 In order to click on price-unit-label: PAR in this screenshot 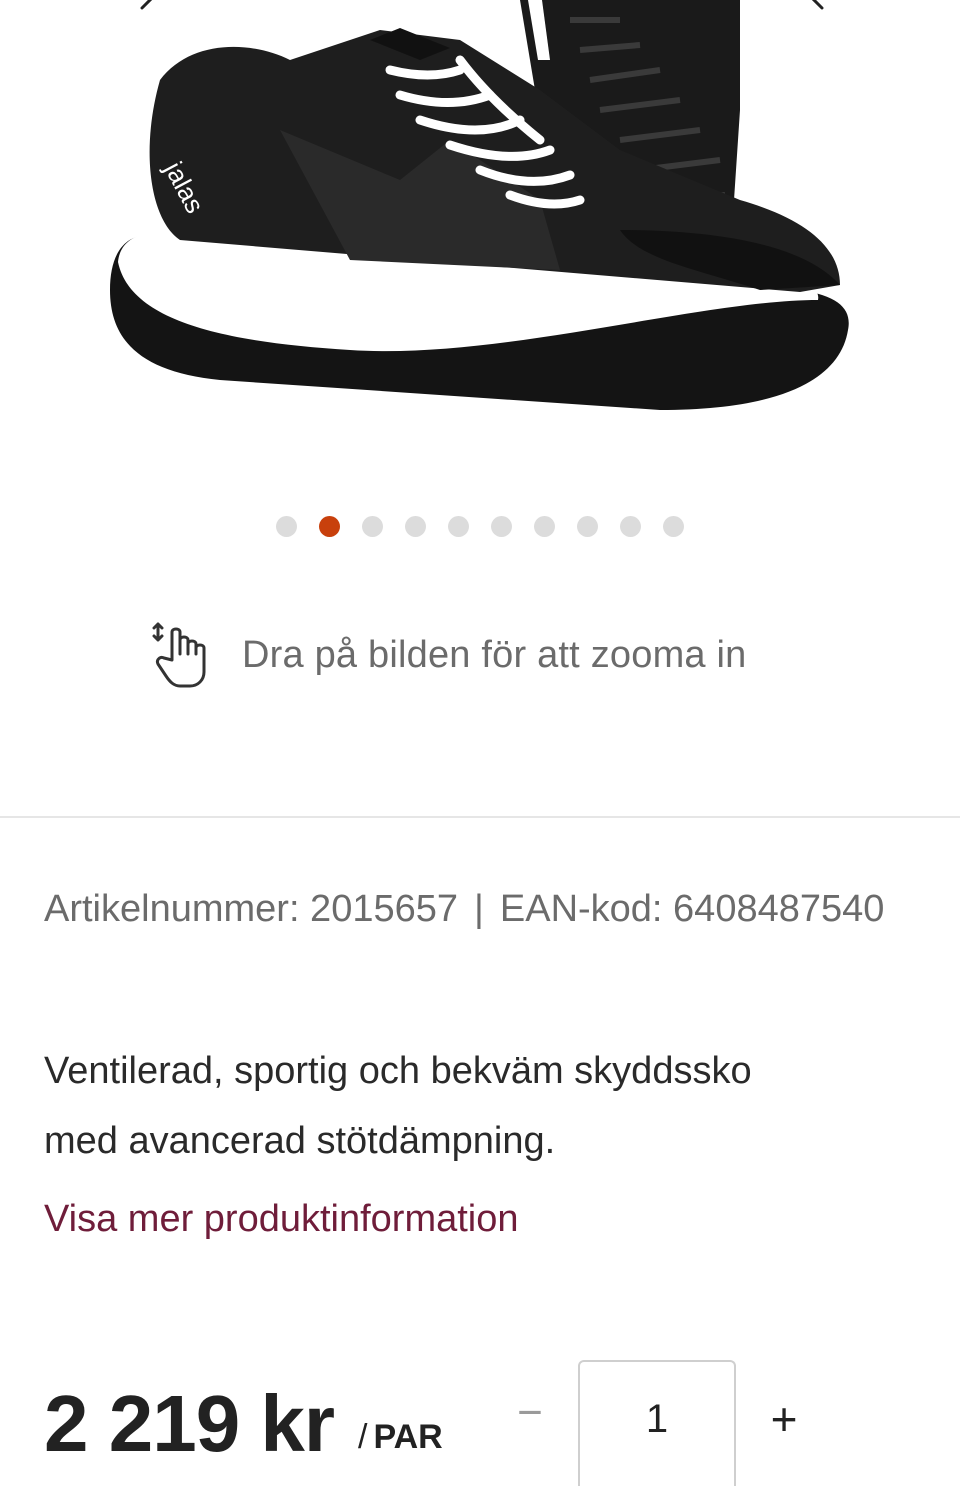, I will do `click(408, 1437)`.